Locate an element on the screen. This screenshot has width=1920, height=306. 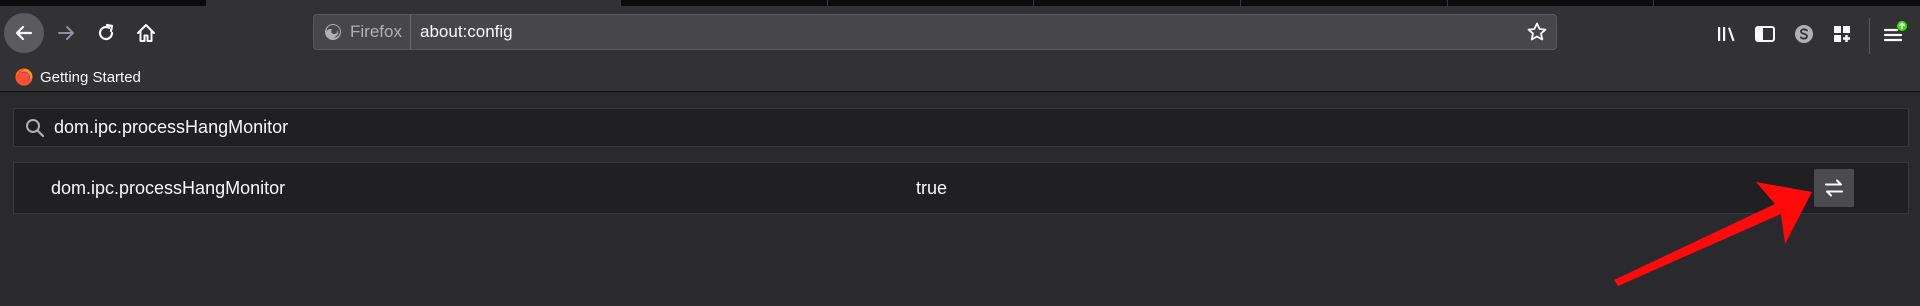
bookmark-getting-started: Getting Started is located at coordinates (77, 77).